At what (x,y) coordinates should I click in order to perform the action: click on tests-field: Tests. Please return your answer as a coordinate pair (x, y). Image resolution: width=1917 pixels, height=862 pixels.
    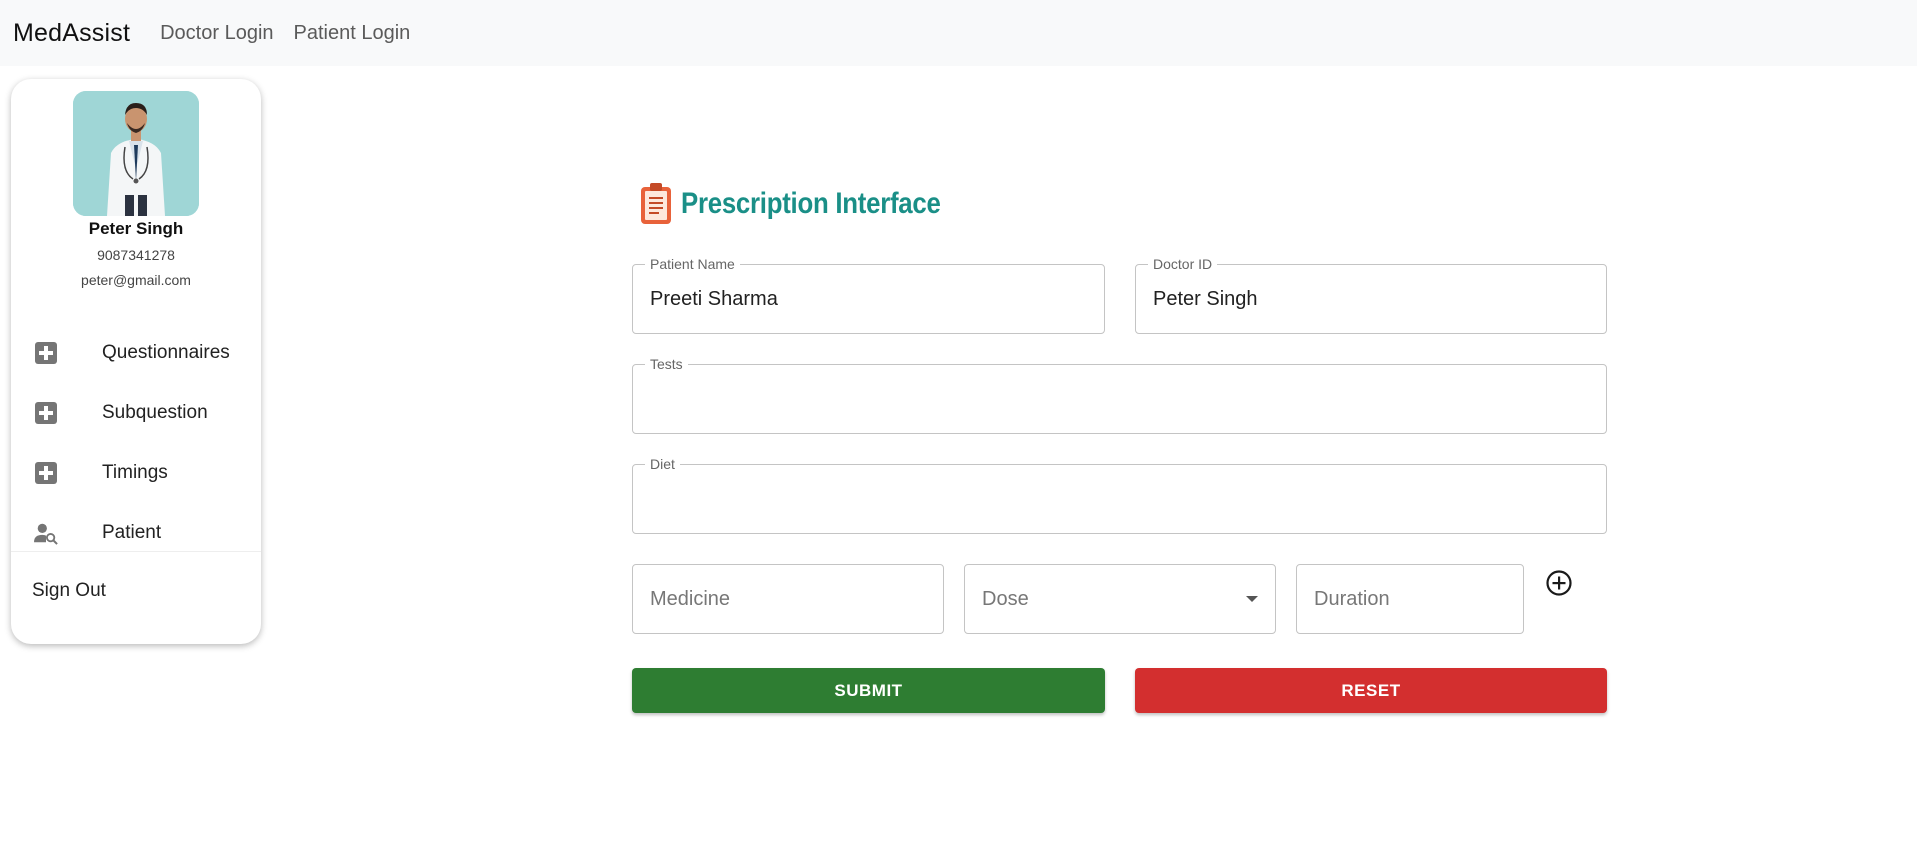
    Looking at the image, I should click on (1119, 395).